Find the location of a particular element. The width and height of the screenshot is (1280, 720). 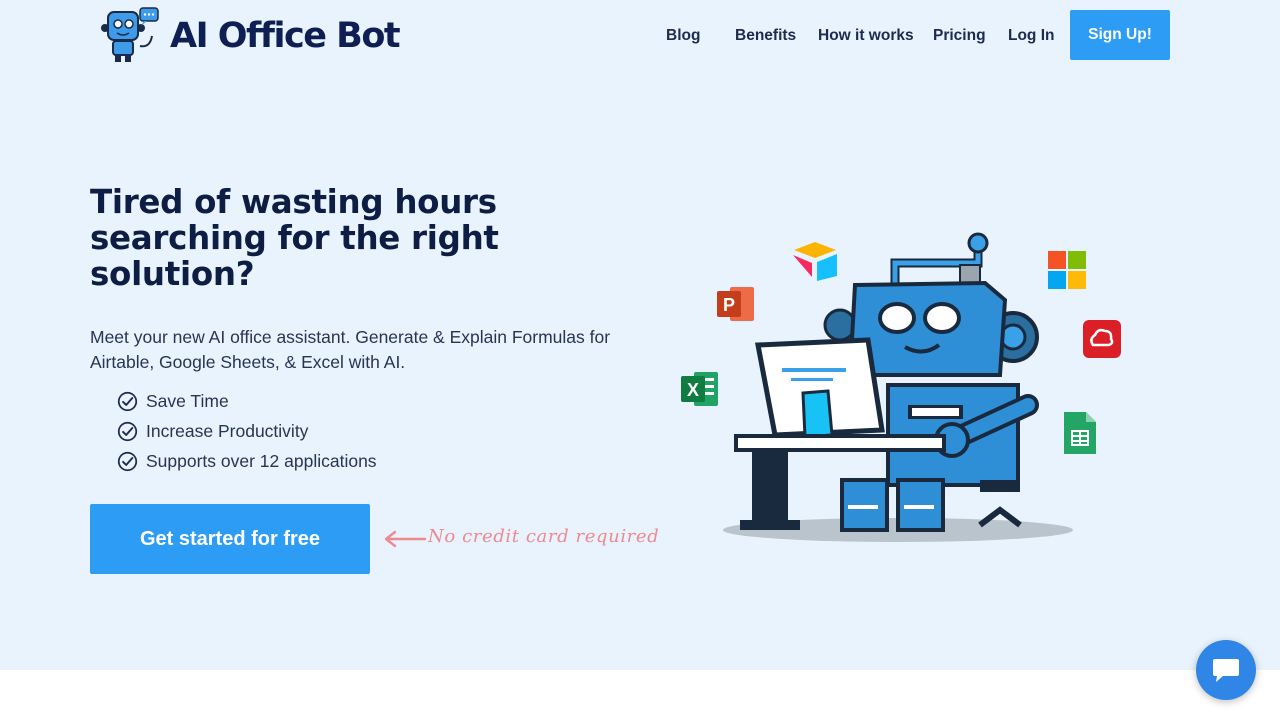

powerpoint-icon: P is located at coordinates (735, 304).